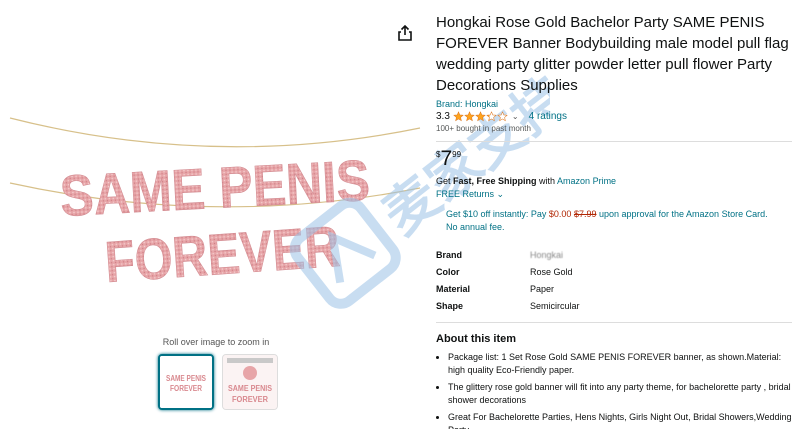 This screenshot has width=800, height=429. Describe the element at coordinates (465, 194) in the screenshot. I see `returns-label: FREE Returns` at that location.